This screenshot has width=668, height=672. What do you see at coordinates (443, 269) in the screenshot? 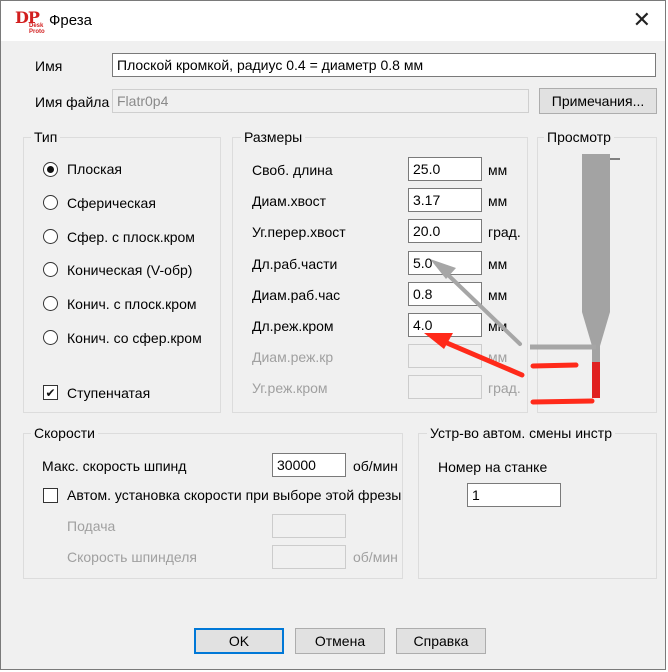
I see `annotation-gray-arrow-head` at bounding box center [443, 269].